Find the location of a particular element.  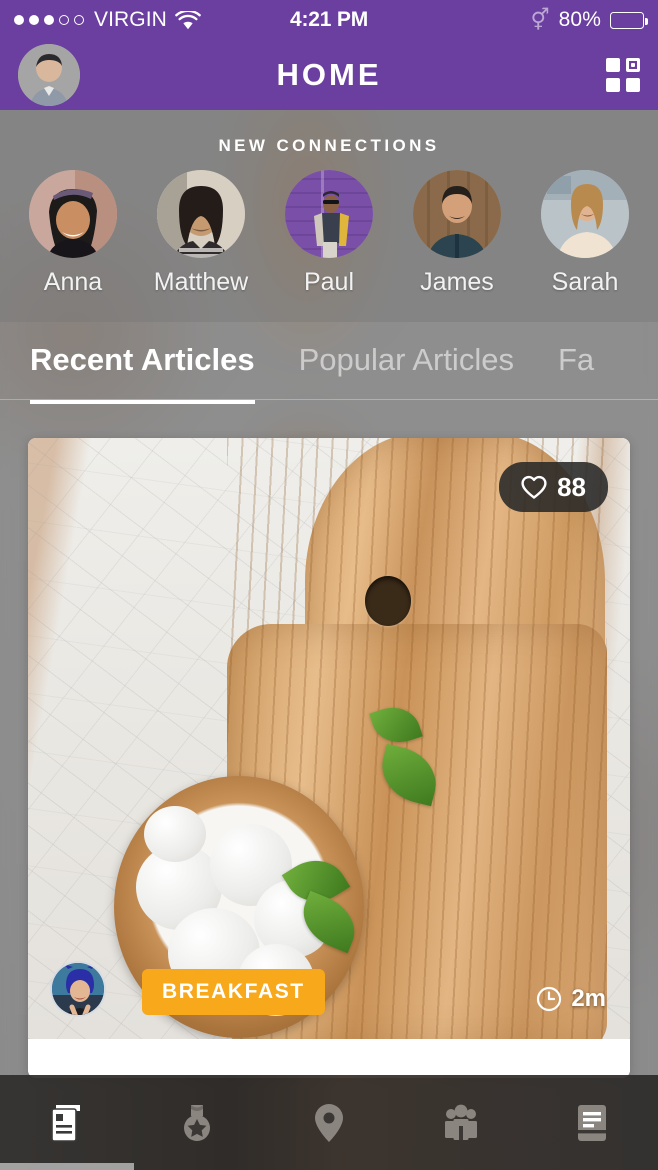

tab-recent-articles: Recent Articles is located at coordinates (142, 373).